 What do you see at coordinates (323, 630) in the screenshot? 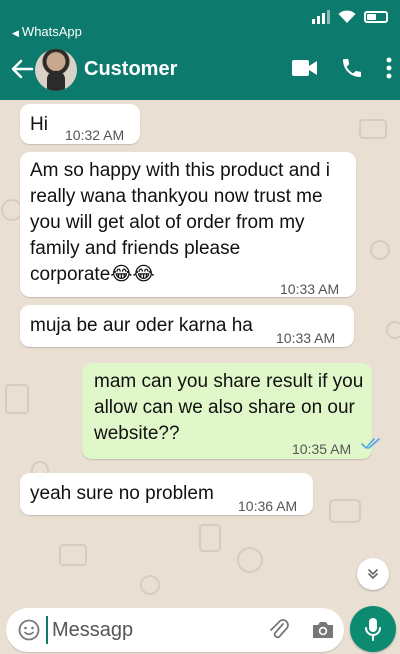
I see `camera-icon` at bounding box center [323, 630].